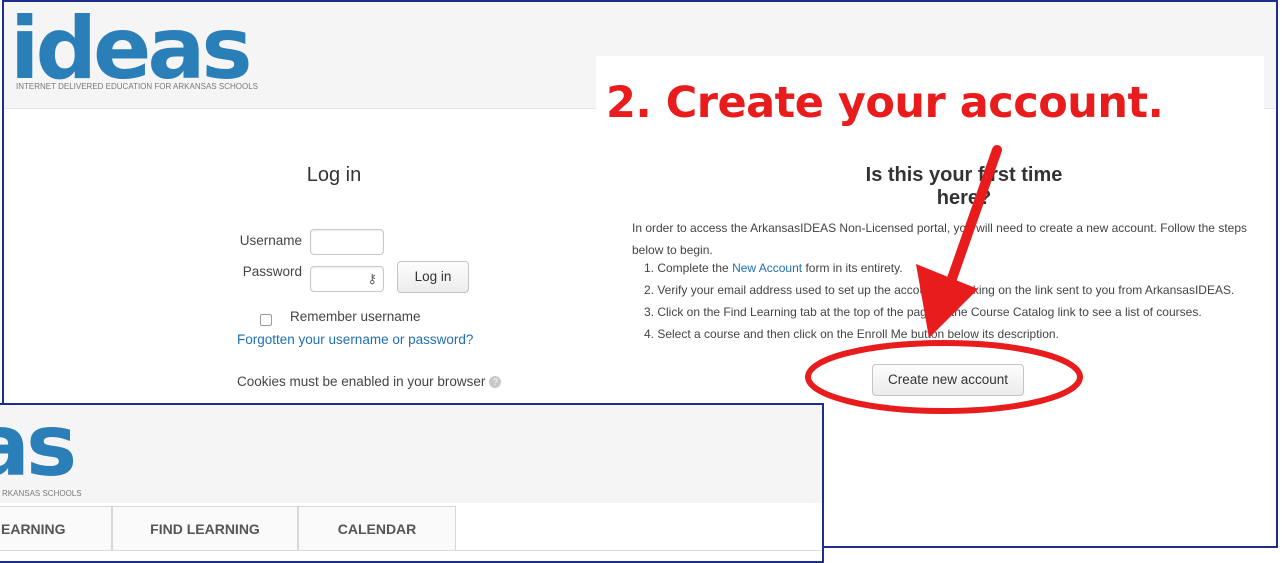  Describe the element at coordinates (361, 381) in the screenshot. I see `cookies-note-text: Cookies must be enabled in your browser` at that location.